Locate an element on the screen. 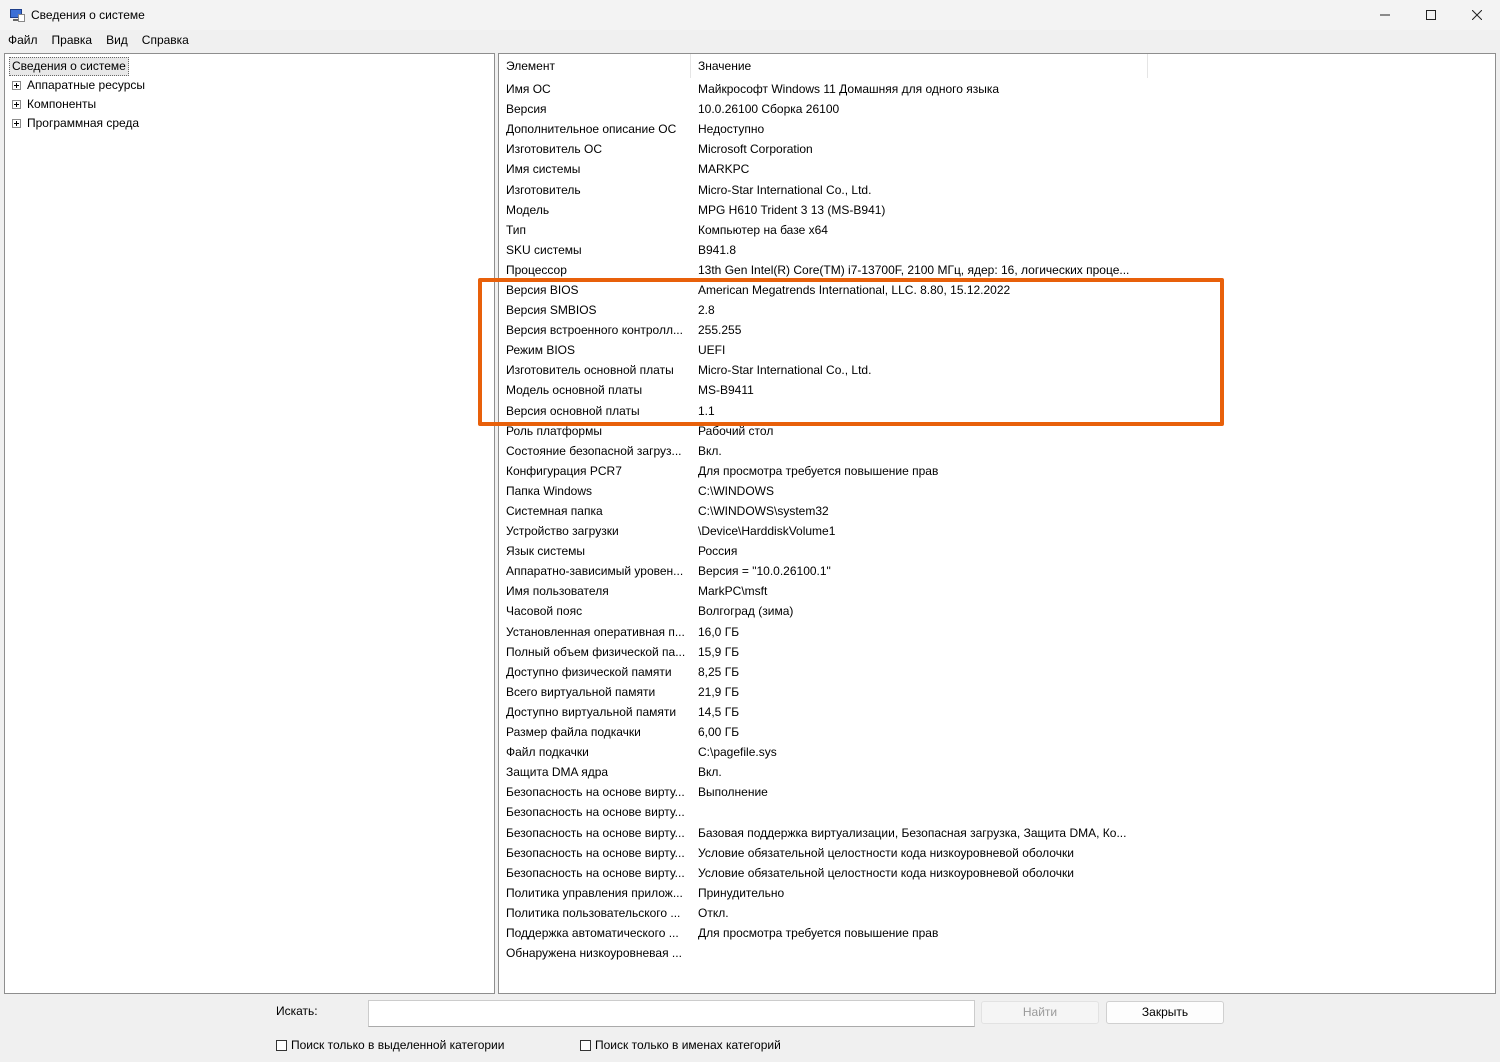 Image resolution: width=1500 pixels, height=1062 pixels. row-item-cell: Версия is located at coordinates (526, 109).